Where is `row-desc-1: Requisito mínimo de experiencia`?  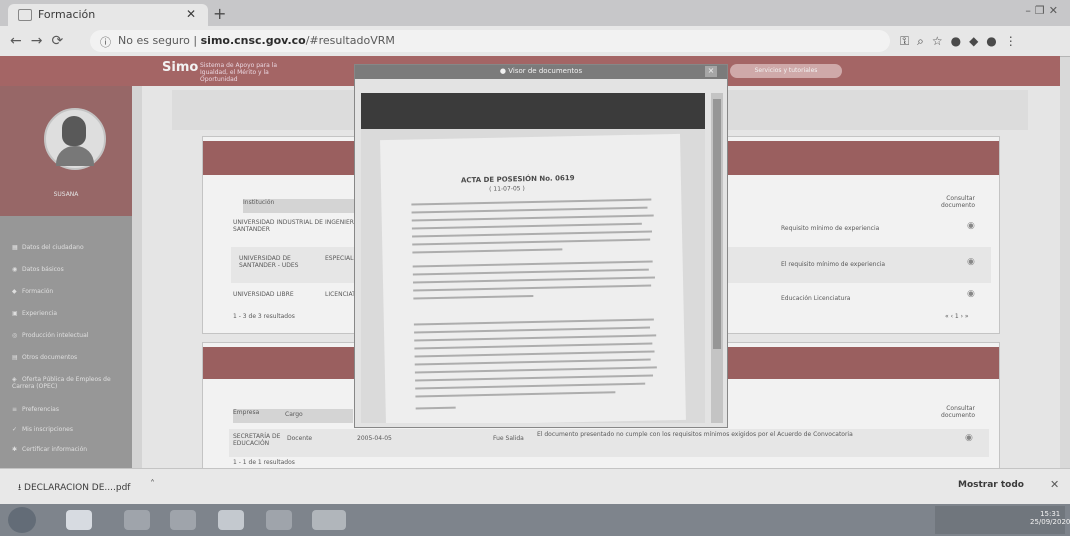
row-desc-1: Requisito mínimo de experiencia is located at coordinates (830, 228).